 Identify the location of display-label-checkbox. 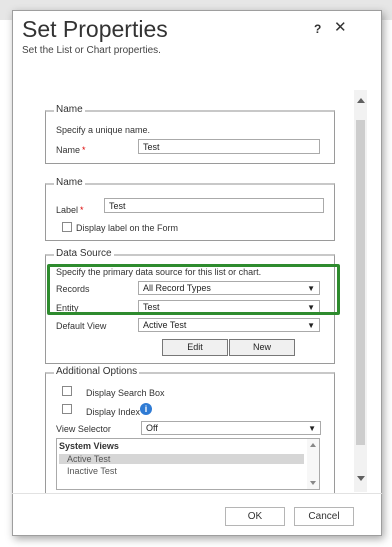
(67, 227).